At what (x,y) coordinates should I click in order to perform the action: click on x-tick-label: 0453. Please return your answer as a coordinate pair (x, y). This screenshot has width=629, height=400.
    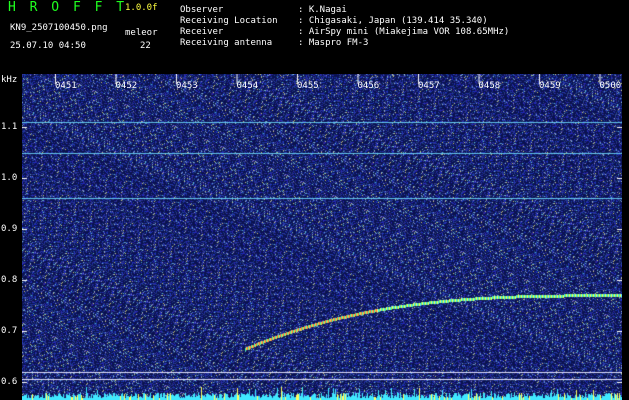
    Looking at the image, I should click on (187, 86).